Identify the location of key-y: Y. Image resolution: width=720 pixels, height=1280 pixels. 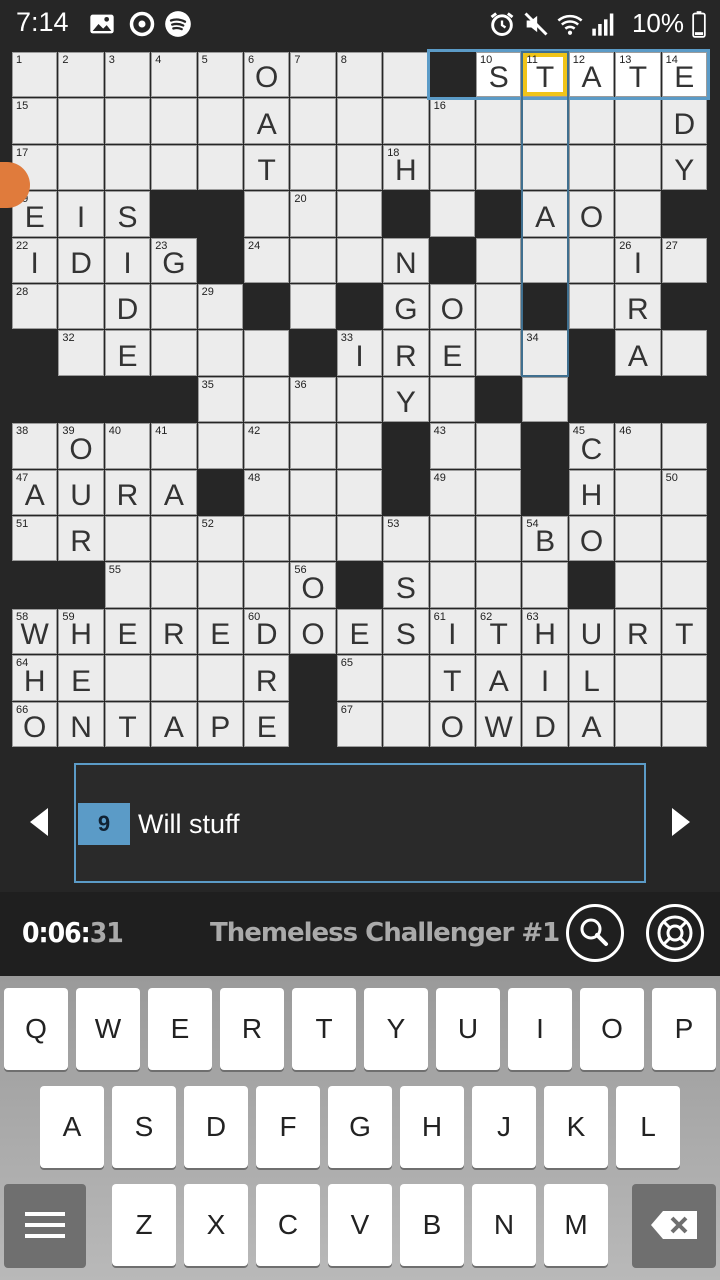
(396, 1029).